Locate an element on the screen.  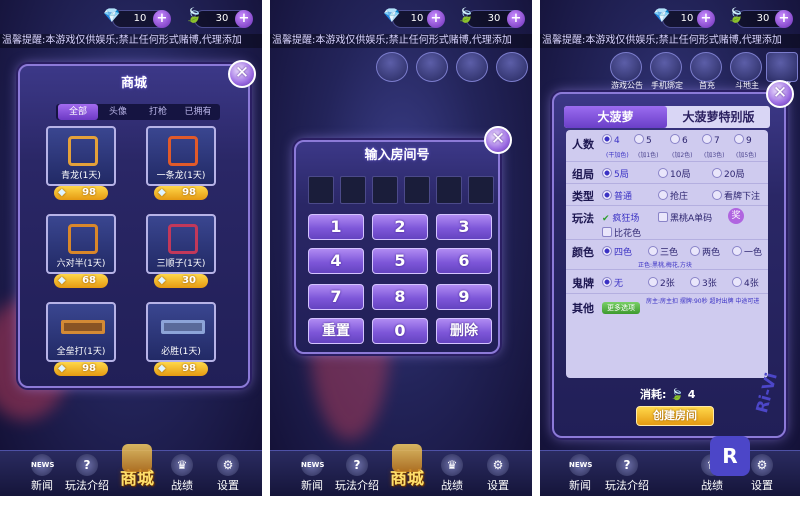
leaf-icon: 🍃 is located at coordinates (465, 16).